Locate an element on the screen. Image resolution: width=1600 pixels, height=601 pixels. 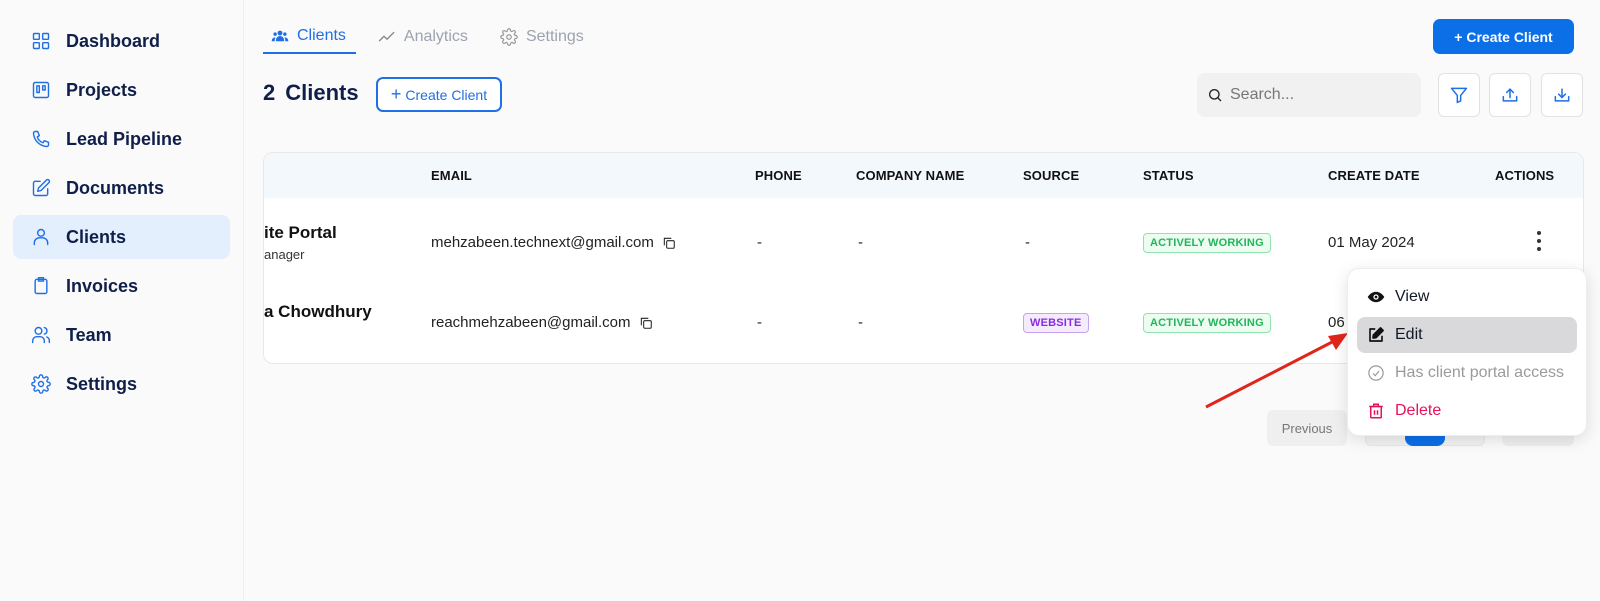
client-source: - is located at coordinates (1027, 242).